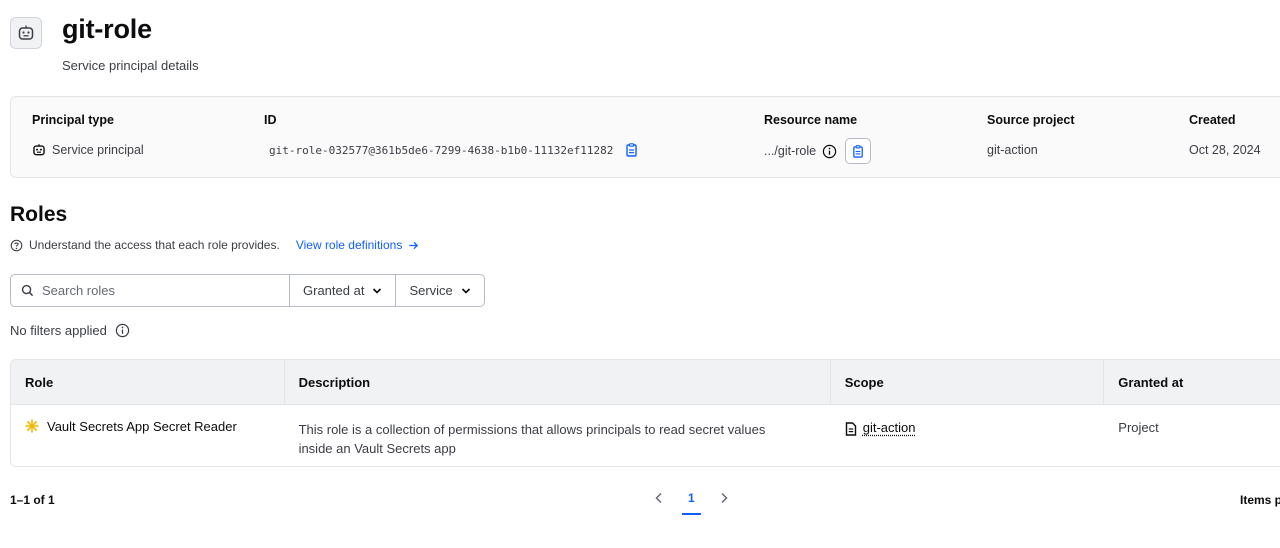 The image size is (1280, 548). I want to click on roles-heading: Roles, so click(38, 215).